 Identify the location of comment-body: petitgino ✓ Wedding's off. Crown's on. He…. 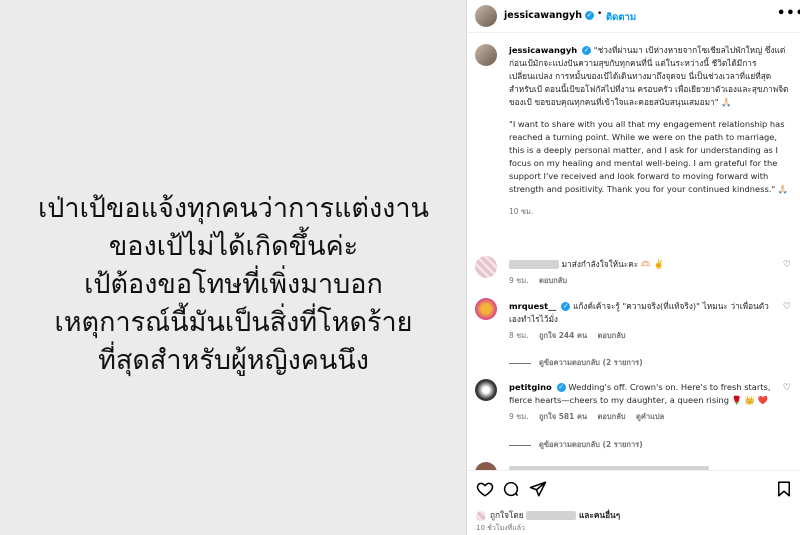
(640, 402).